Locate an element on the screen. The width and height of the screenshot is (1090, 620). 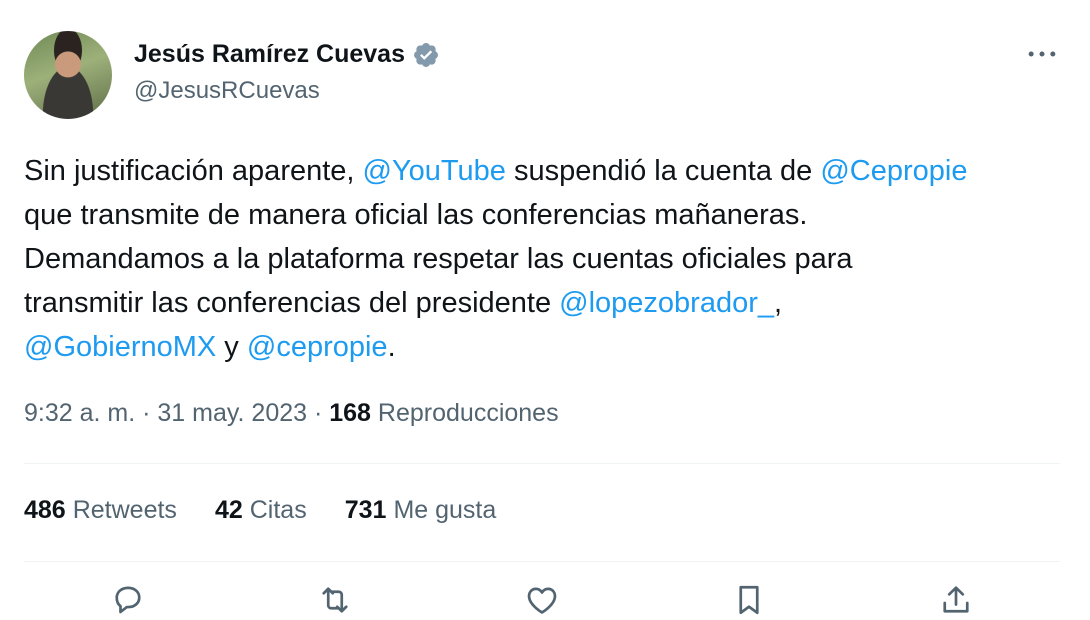
quotes-count: 42 is located at coordinates (228, 510).